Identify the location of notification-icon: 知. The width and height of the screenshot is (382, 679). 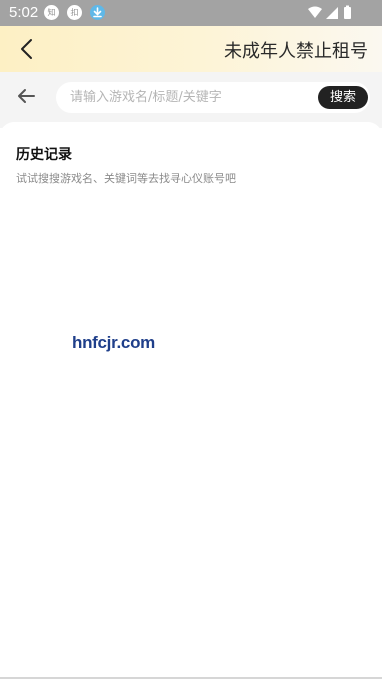
(51, 12).